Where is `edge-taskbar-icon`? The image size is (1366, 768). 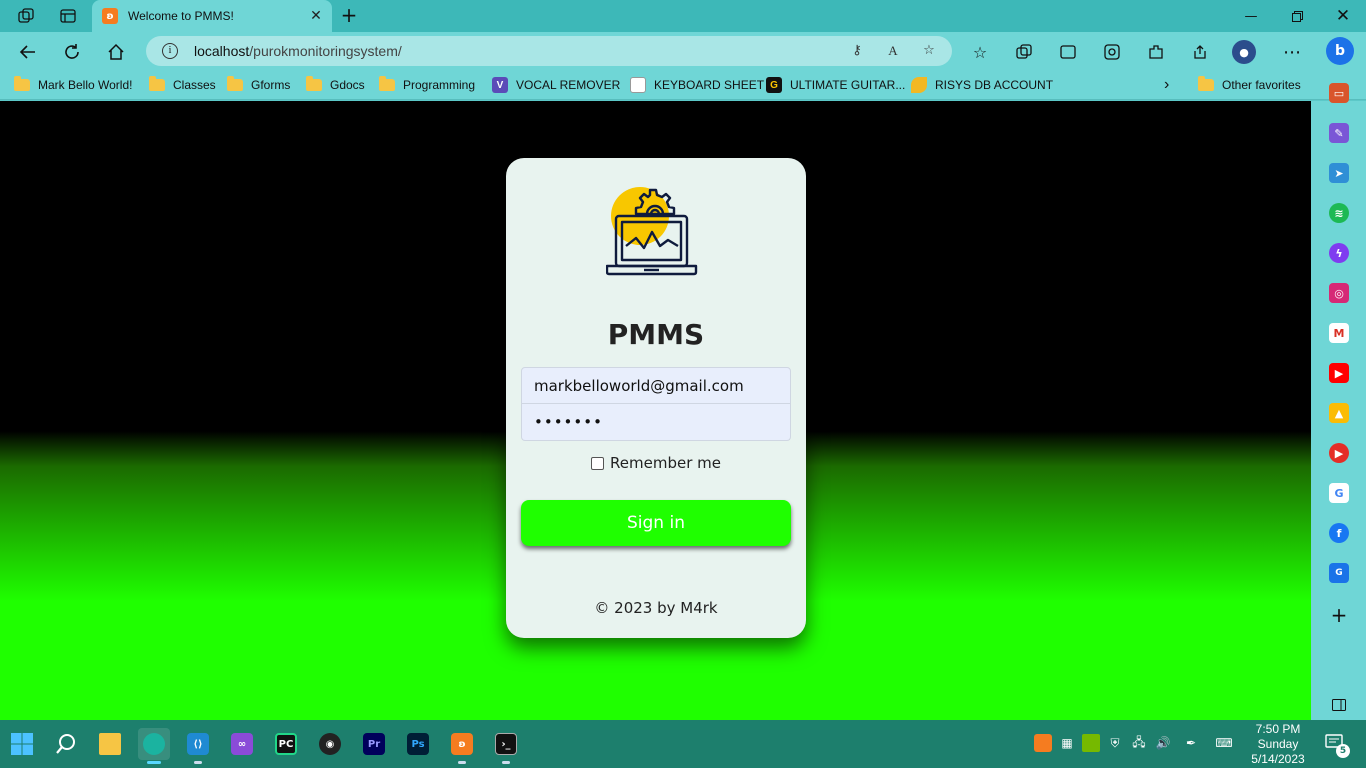
edge-taskbar-icon is located at coordinates (154, 746).